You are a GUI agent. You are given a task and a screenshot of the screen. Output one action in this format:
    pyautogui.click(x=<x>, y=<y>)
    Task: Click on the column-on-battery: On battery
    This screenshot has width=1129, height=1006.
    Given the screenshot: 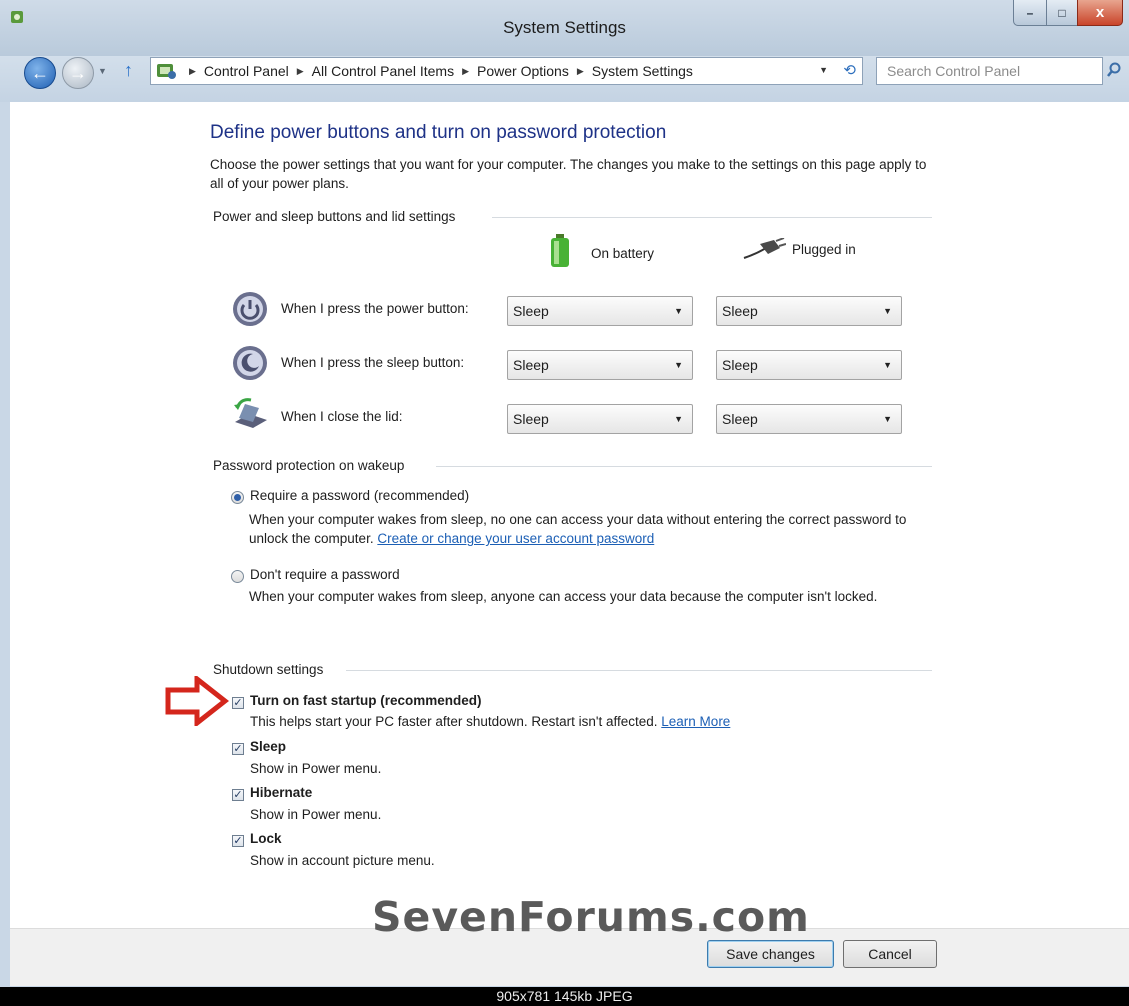 What is the action you would take?
    pyautogui.click(x=602, y=251)
    